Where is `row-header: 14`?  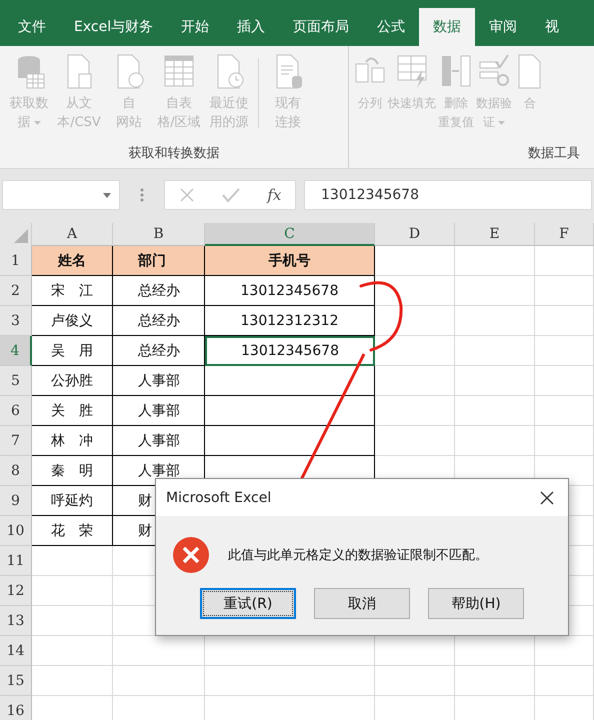 row-header: 14 is located at coordinates (16, 651).